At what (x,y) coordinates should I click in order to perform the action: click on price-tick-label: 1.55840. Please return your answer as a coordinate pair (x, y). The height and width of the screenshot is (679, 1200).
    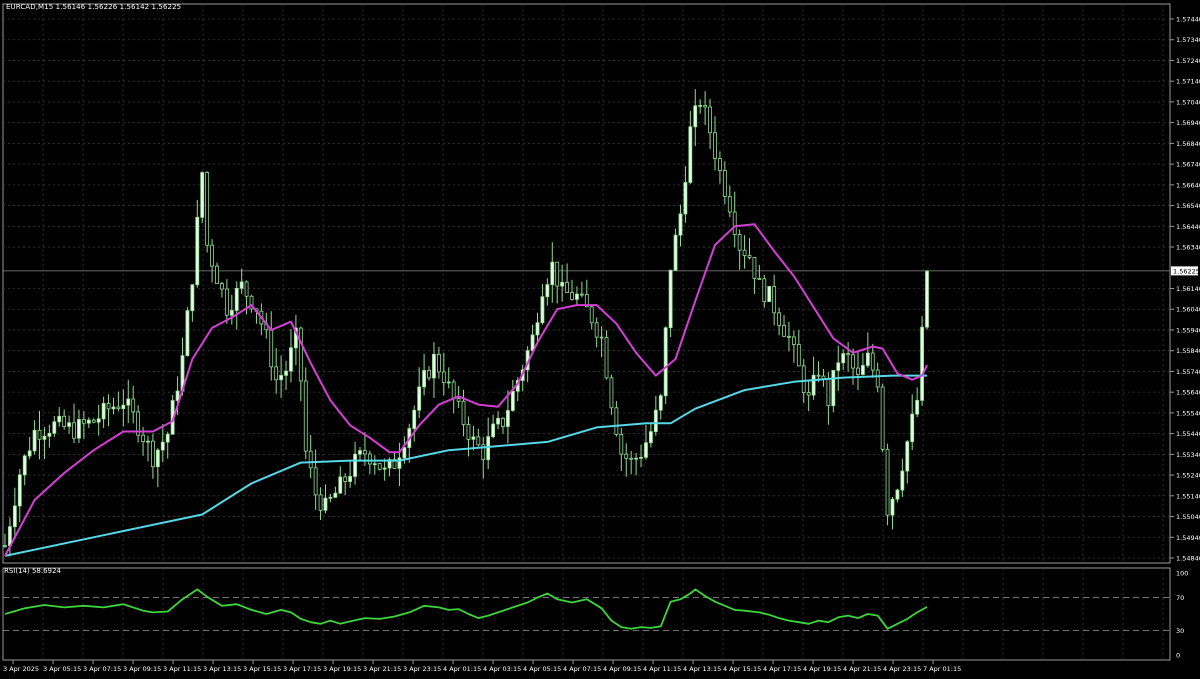
    Looking at the image, I should click on (1188, 351).